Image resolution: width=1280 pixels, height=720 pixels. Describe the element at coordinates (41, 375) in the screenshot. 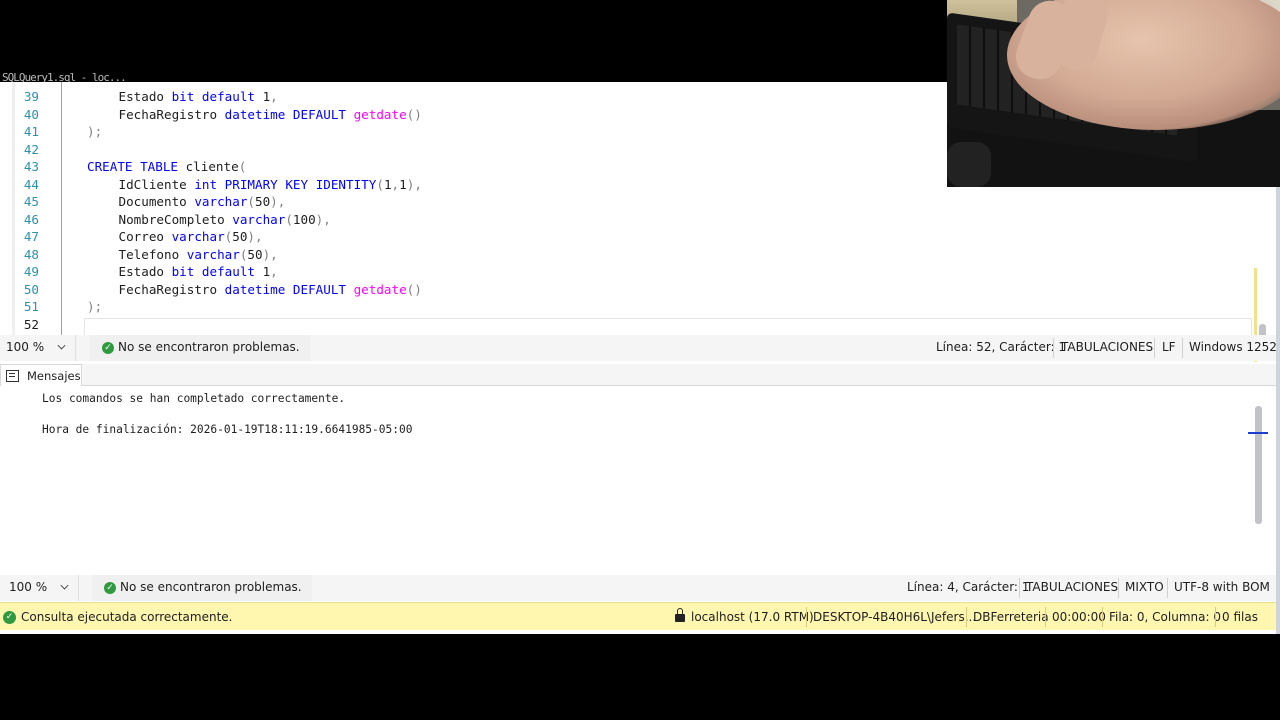

I see `tab-messages: Mensajes` at that location.